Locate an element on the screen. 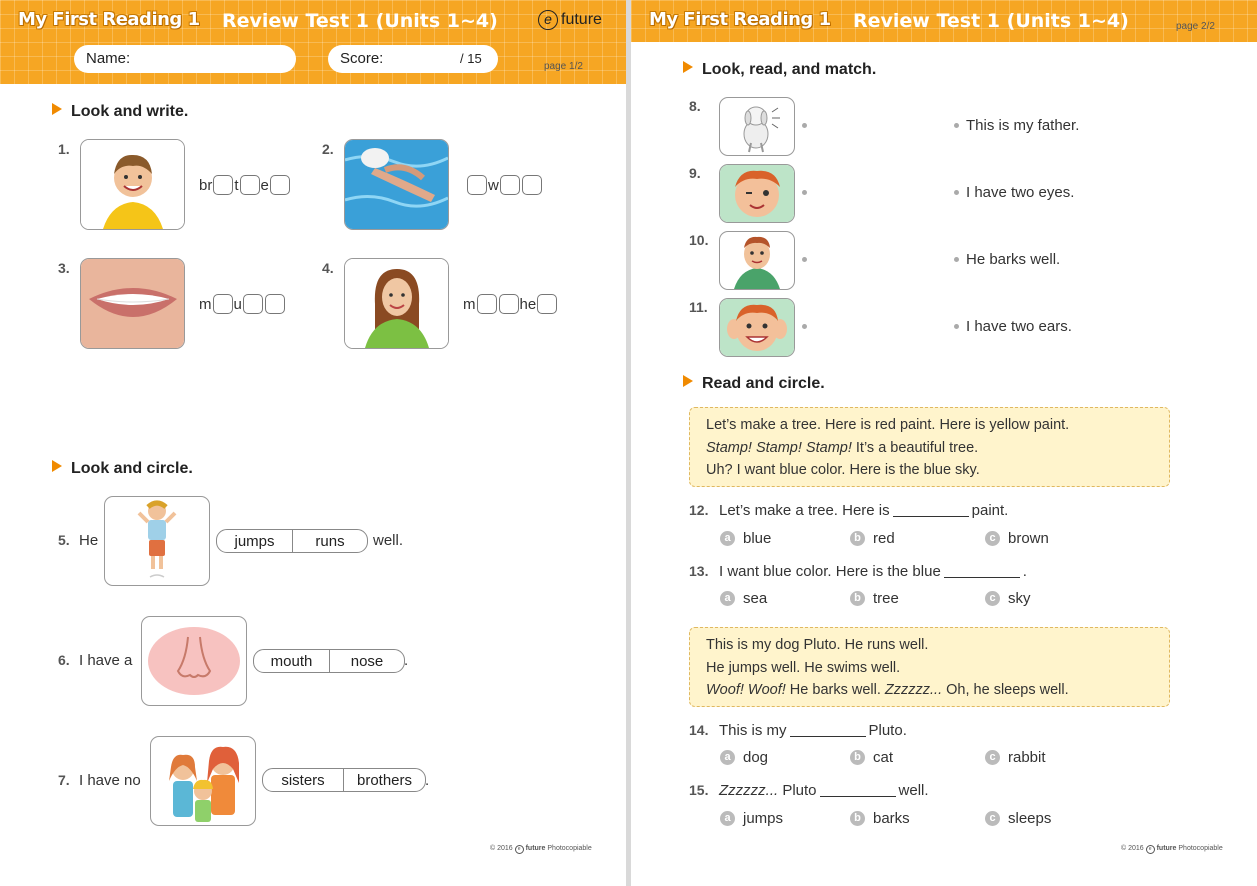 This screenshot has height=886, width=1257. choice-group-6: mouth nose is located at coordinates (329, 661).